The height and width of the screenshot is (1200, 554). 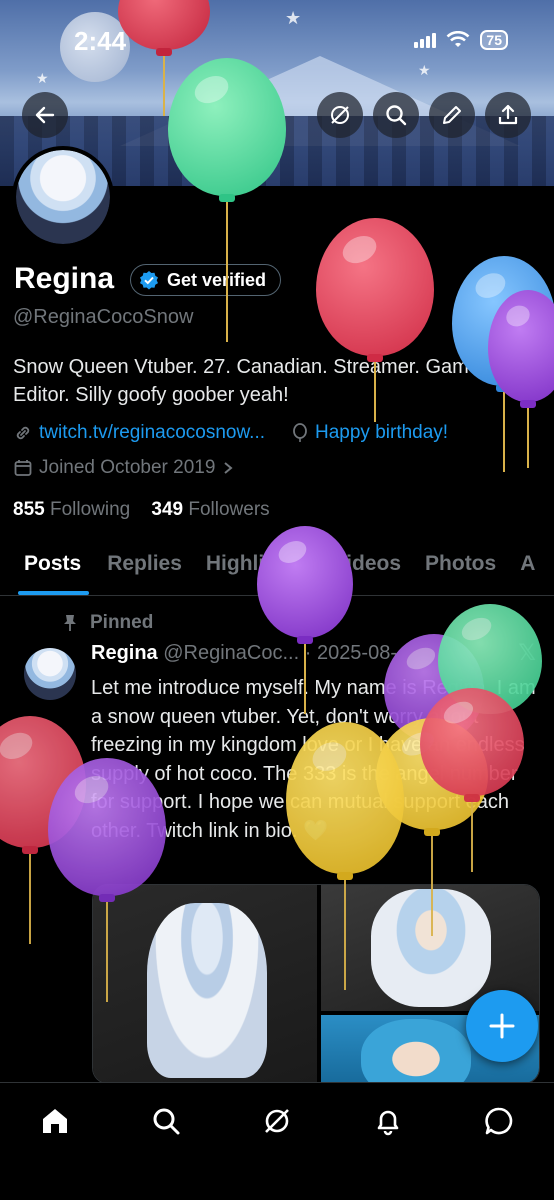 I want to click on post-header: Regina @ReginaCoc... · 2025-08-, so click(x=244, y=653).